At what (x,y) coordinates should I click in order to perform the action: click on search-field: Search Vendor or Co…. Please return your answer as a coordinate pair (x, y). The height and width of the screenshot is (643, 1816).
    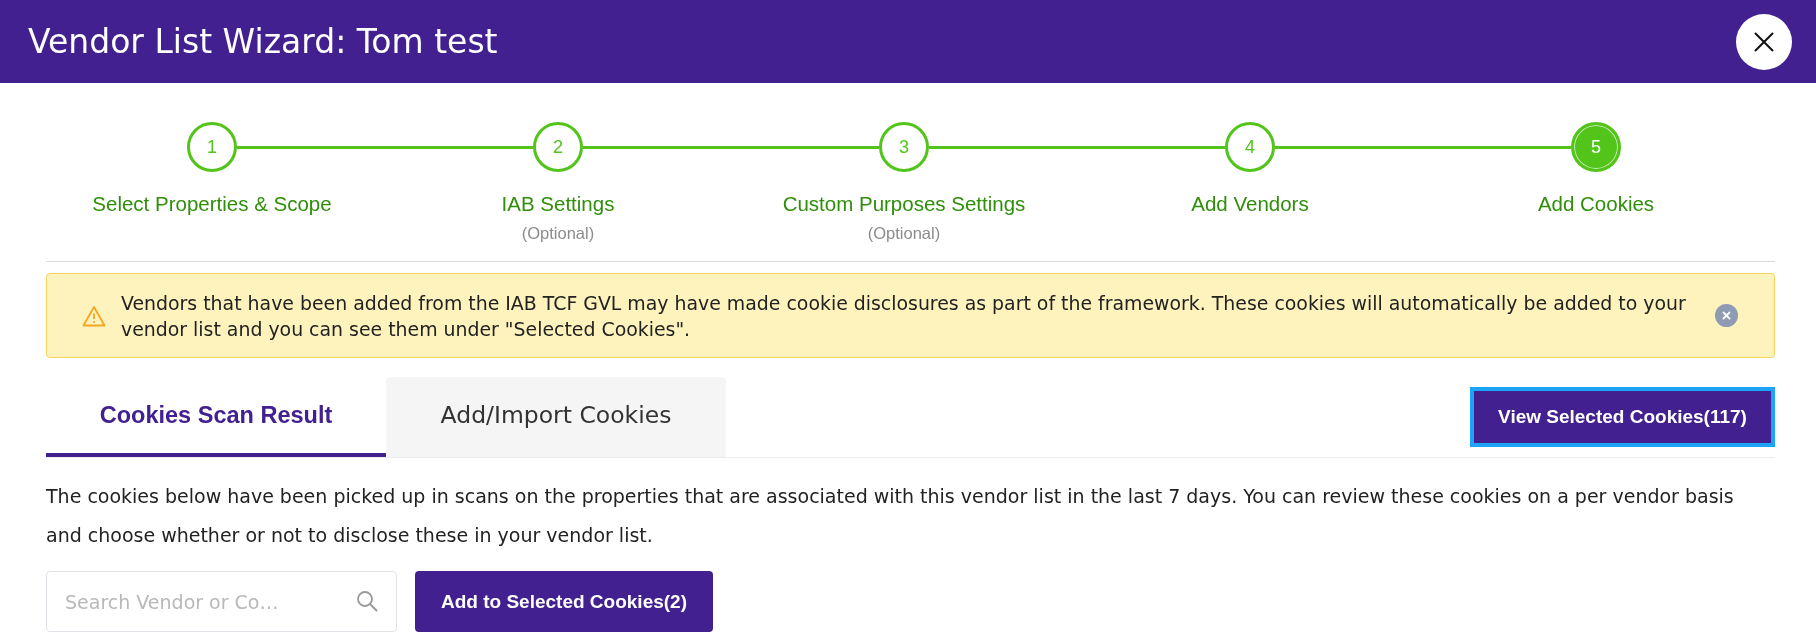
    Looking at the image, I should click on (221, 601).